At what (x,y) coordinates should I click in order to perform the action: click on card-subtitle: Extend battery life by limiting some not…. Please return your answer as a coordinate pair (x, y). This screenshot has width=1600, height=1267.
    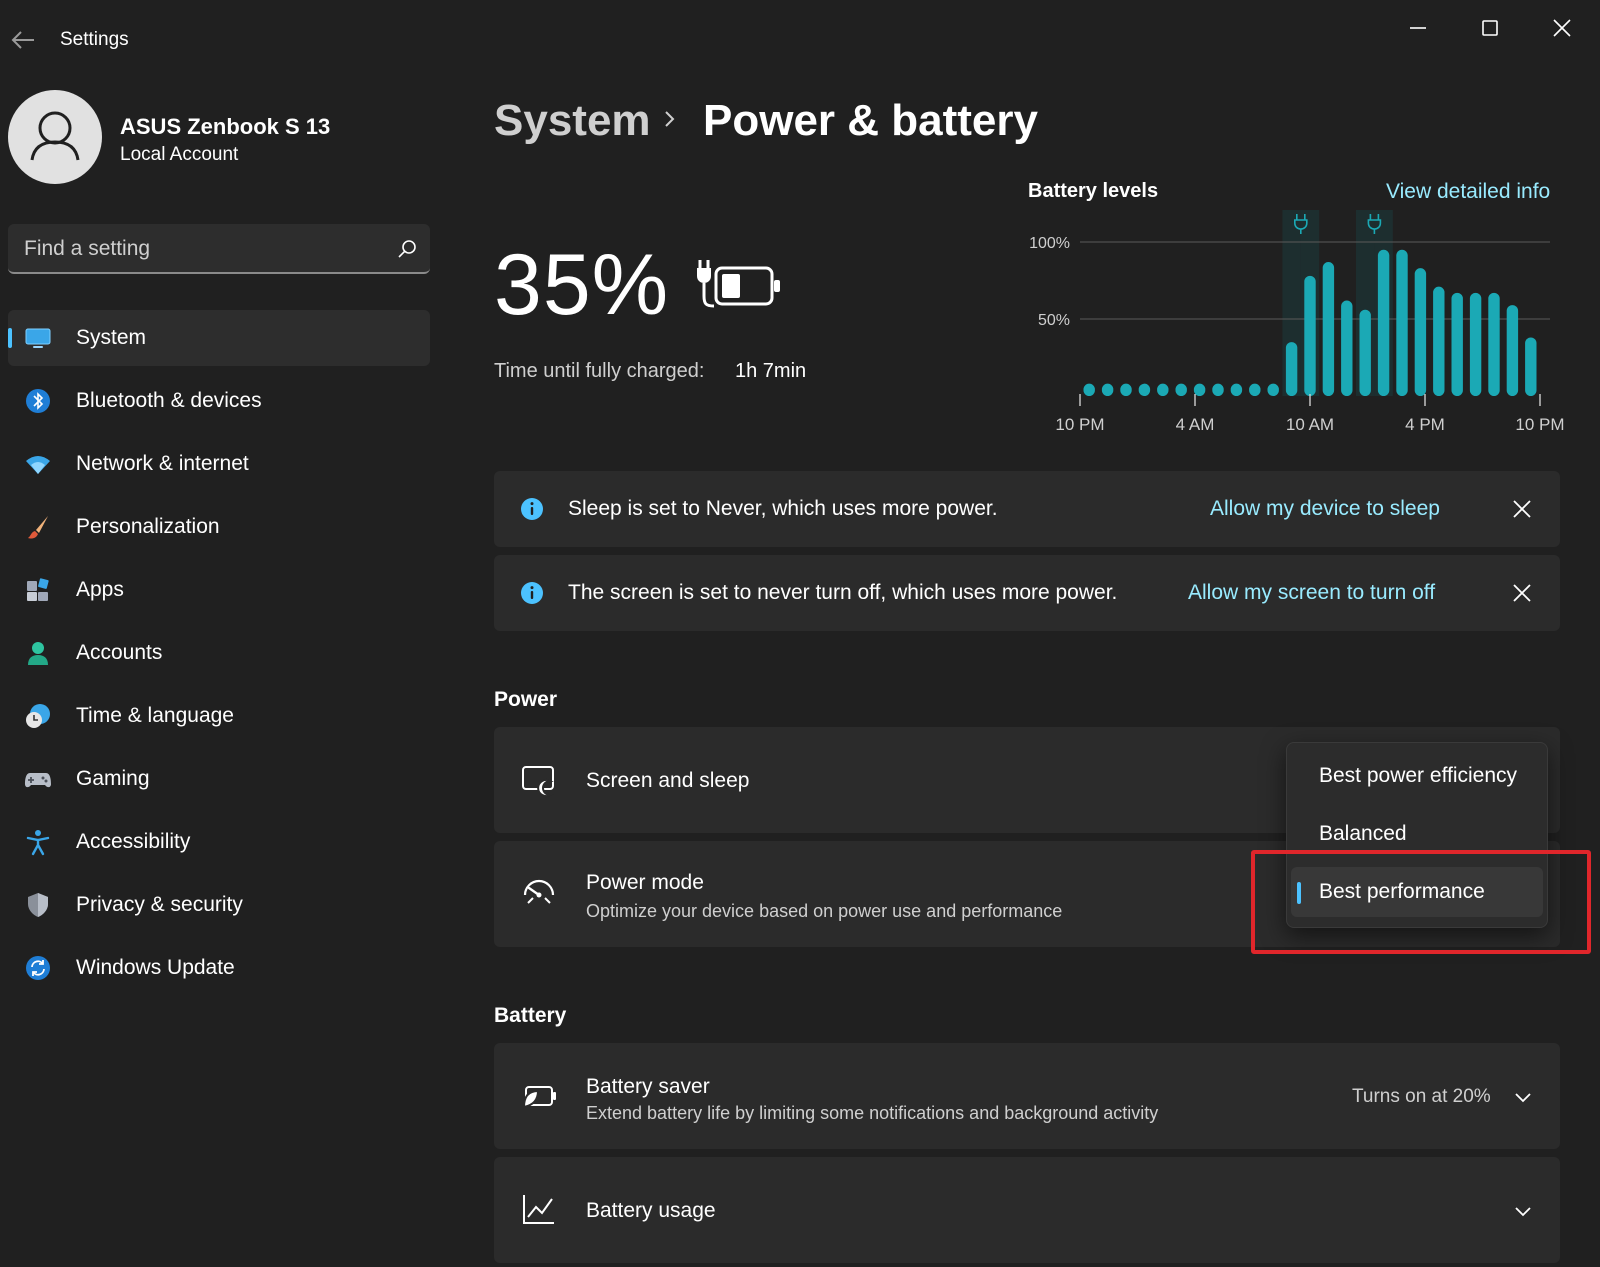
    Looking at the image, I should click on (872, 1113).